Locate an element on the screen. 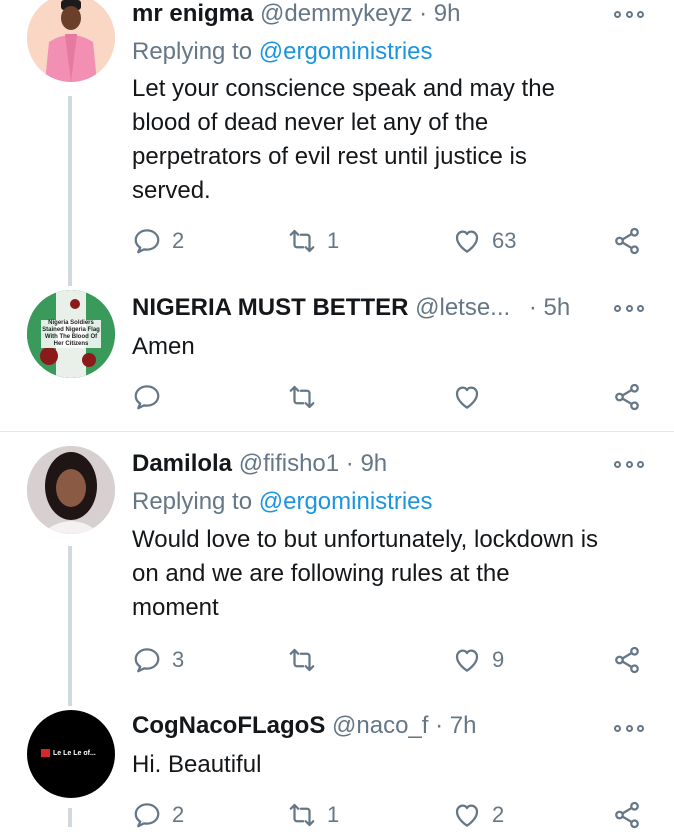  tweet-text: Hi. Beautiful is located at coordinates (392, 765).